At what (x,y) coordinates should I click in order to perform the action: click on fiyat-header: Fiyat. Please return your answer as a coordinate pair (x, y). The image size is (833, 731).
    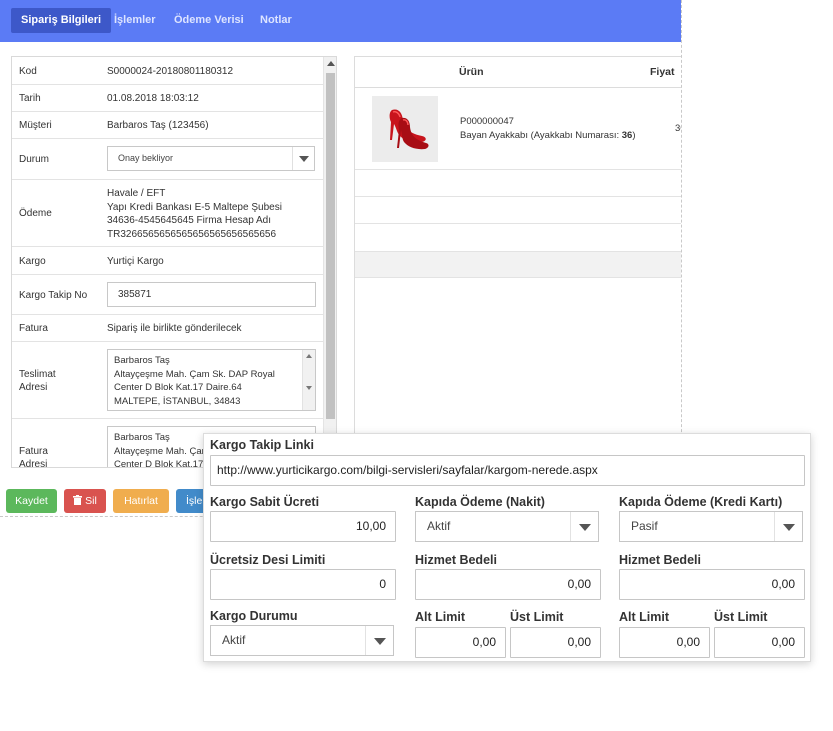
    Looking at the image, I should click on (662, 72).